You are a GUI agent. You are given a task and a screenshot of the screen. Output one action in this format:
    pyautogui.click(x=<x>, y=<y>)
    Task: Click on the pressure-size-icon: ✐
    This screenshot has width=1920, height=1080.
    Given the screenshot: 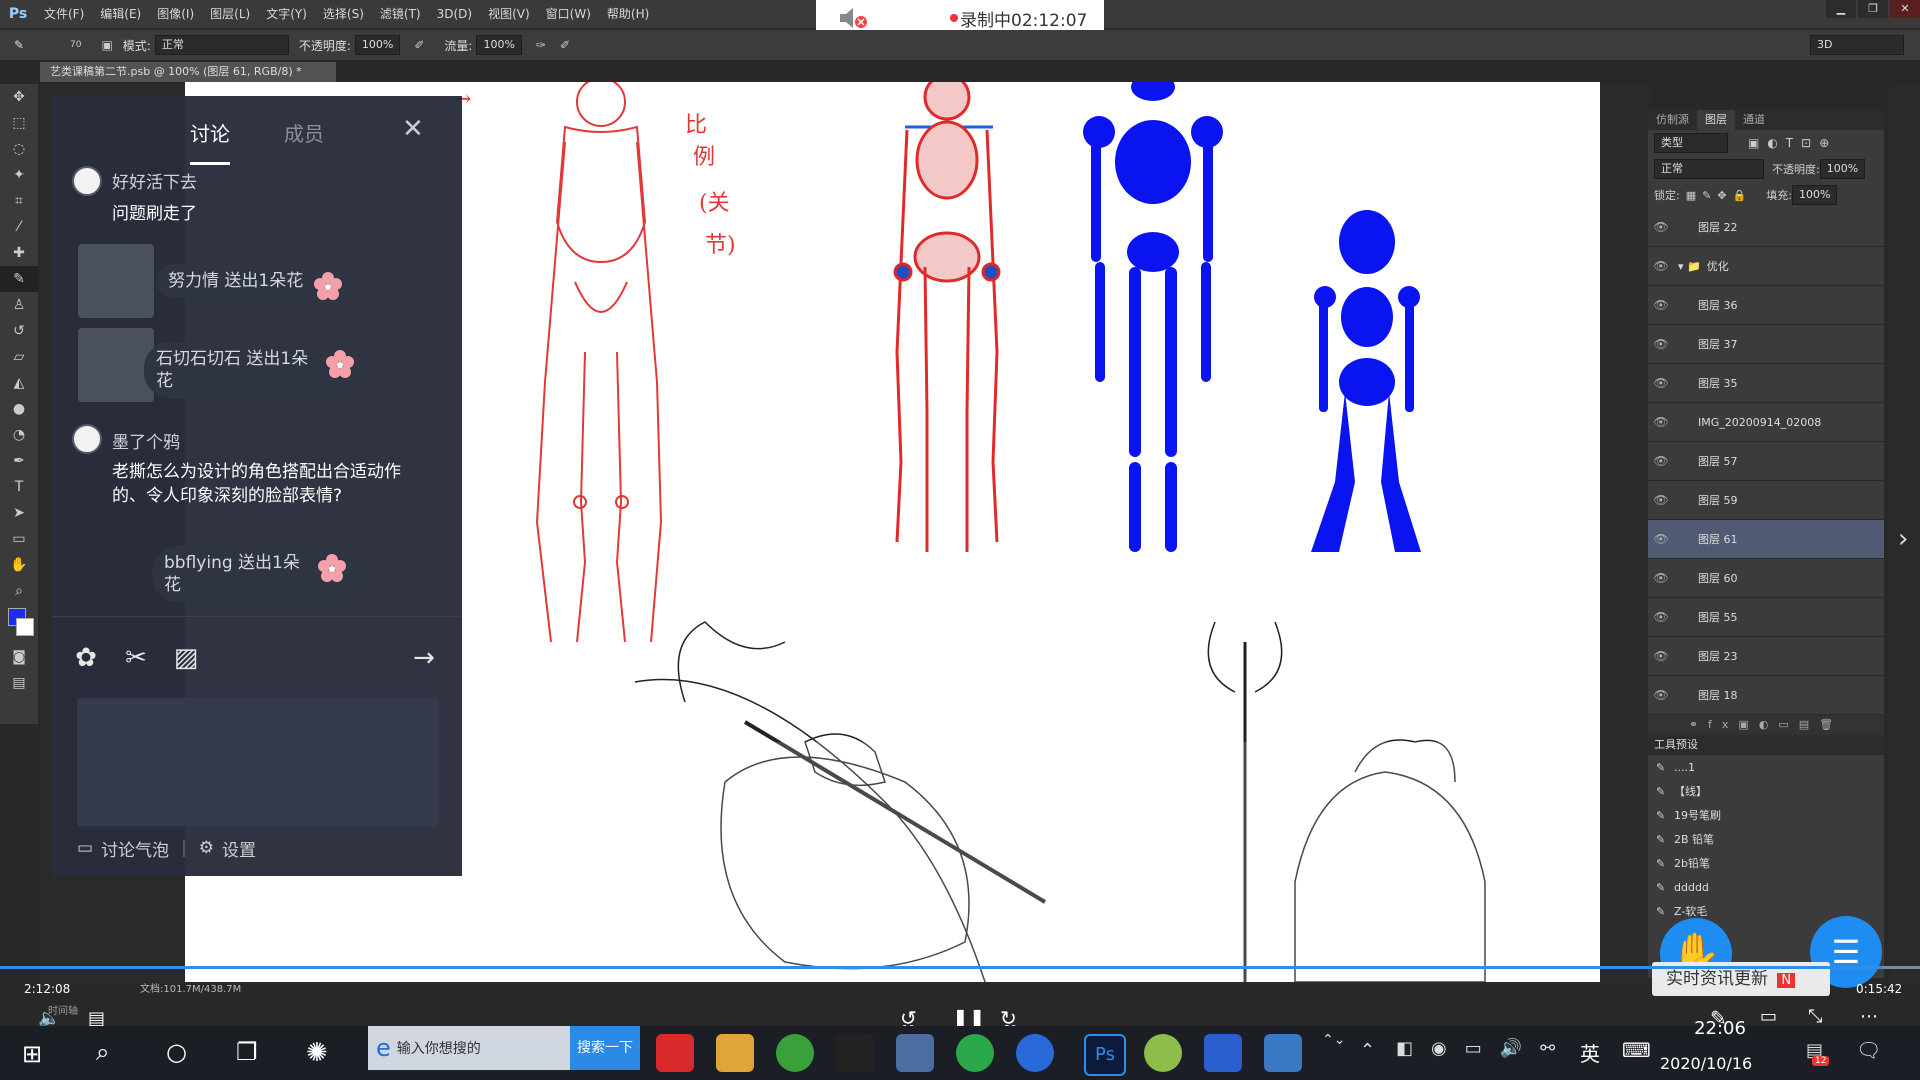 What is the action you would take?
    pyautogui.click(x=565, y=45)
    